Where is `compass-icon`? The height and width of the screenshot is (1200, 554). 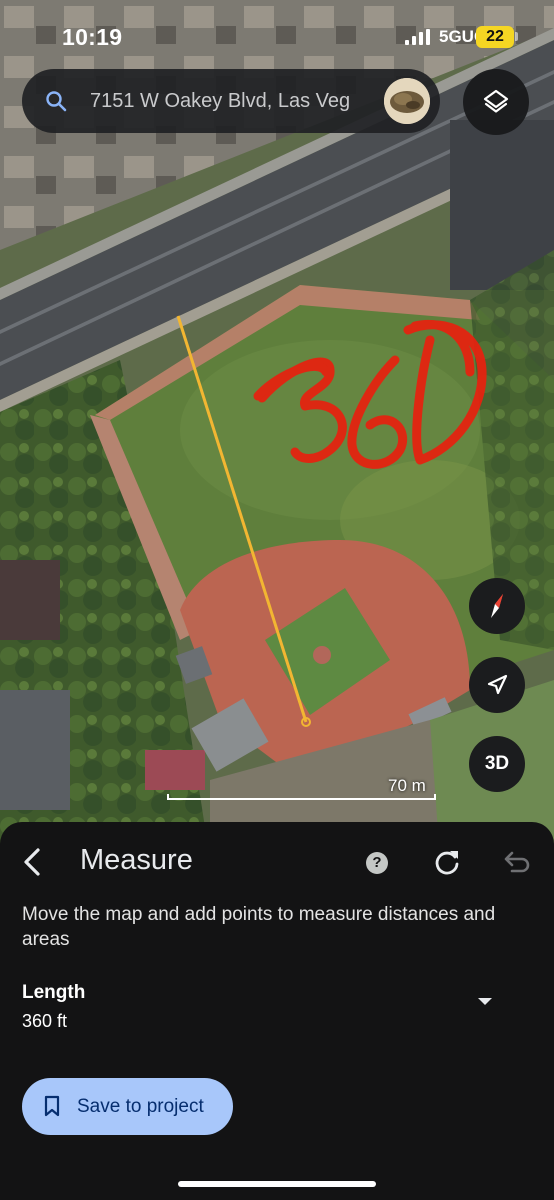
compass-icon is located at coordinates (497, 606).